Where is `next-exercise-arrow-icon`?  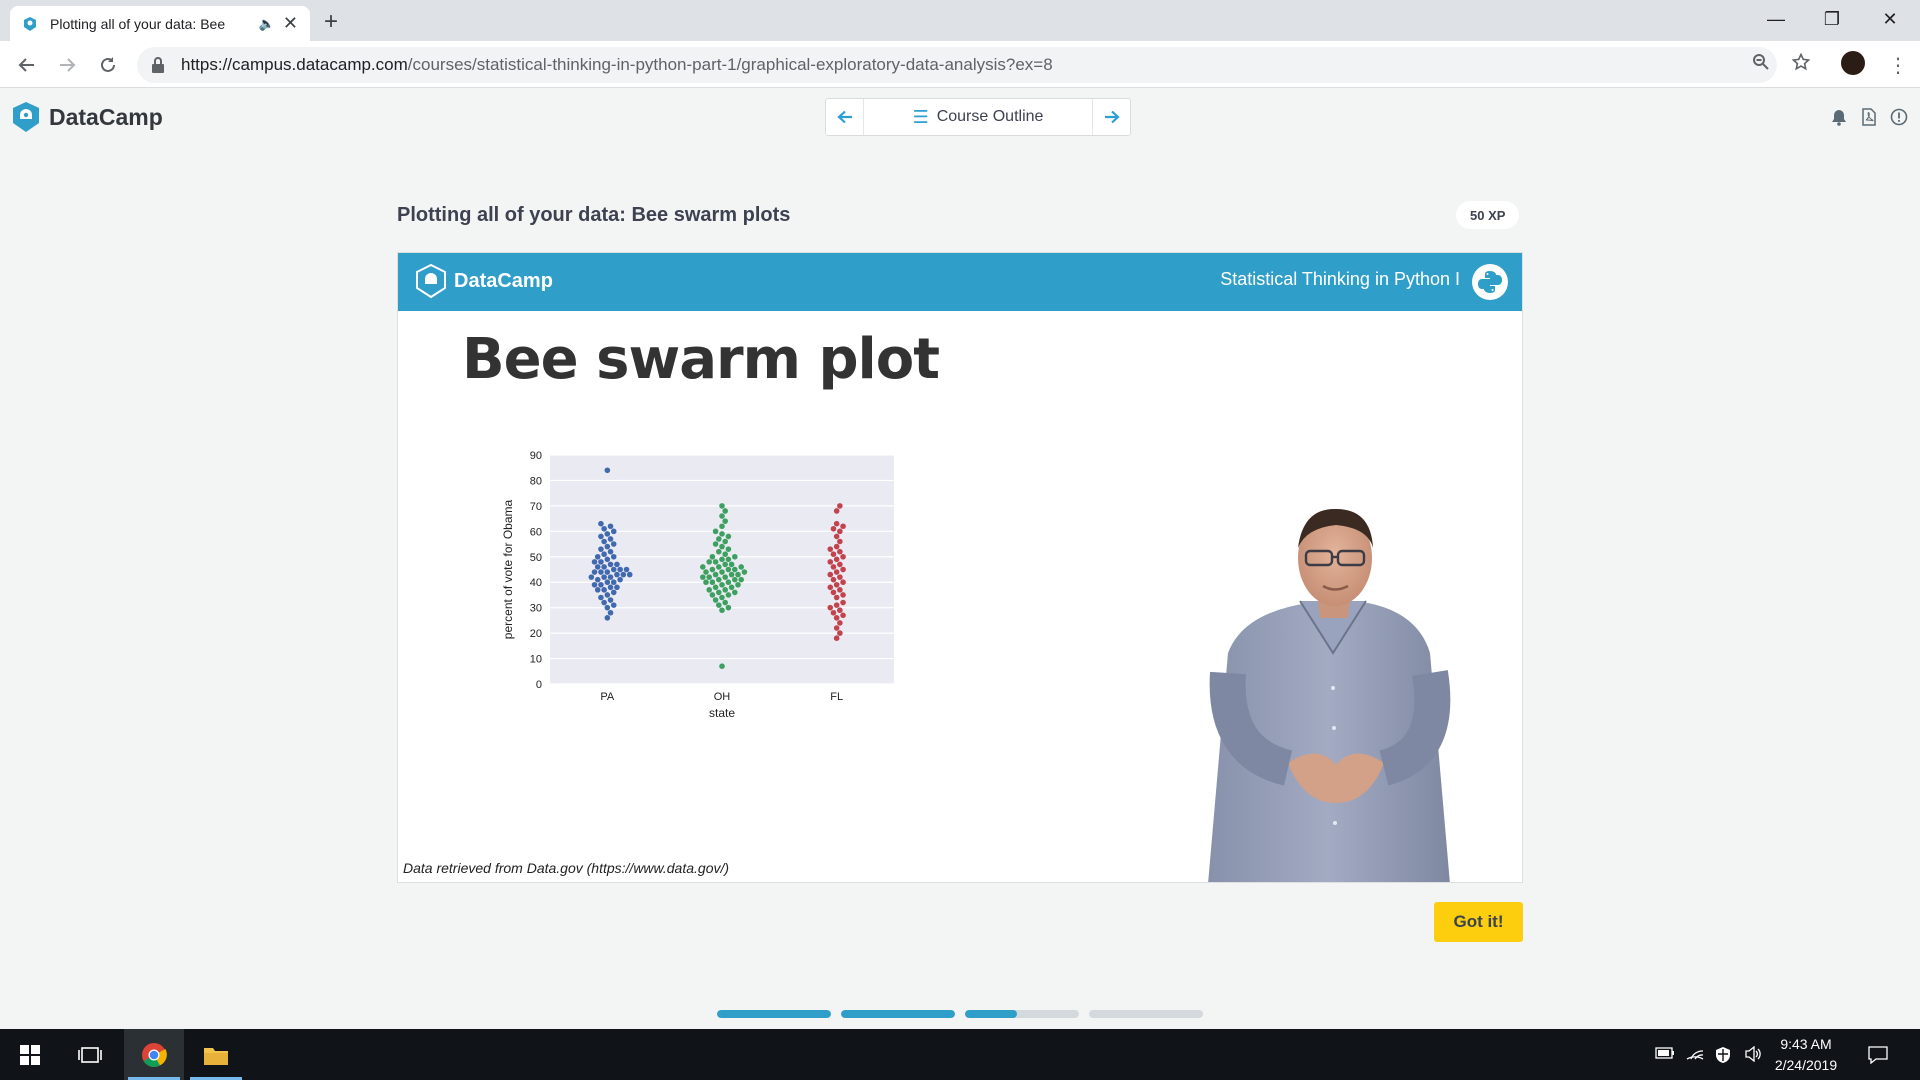 next-exercise-arrow-icon is located at coordinates (1111, 117).